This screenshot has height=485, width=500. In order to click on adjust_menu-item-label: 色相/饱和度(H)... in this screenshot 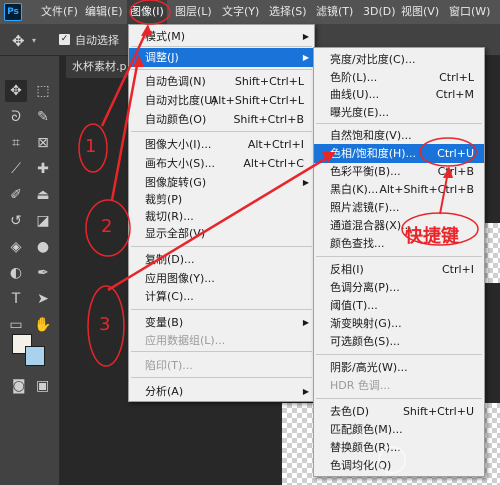, I will do `click(373, 153)`.